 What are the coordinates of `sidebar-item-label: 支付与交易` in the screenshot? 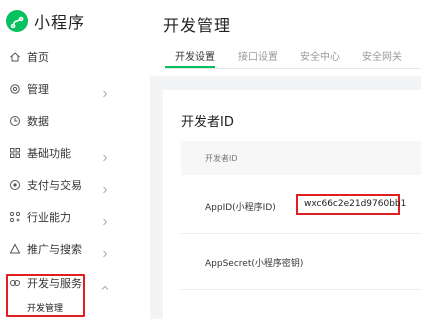 It's located at (54, 185).